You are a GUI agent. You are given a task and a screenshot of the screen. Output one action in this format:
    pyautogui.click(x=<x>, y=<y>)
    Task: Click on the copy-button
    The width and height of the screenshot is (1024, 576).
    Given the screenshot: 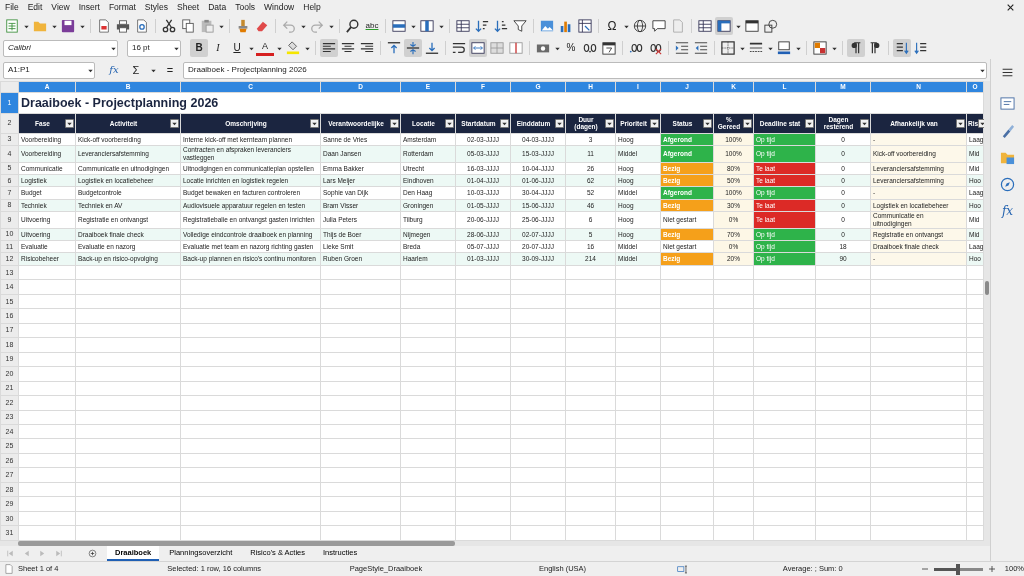 What is the action you would take?
    pyautogui.click(x=188, y=26)
    